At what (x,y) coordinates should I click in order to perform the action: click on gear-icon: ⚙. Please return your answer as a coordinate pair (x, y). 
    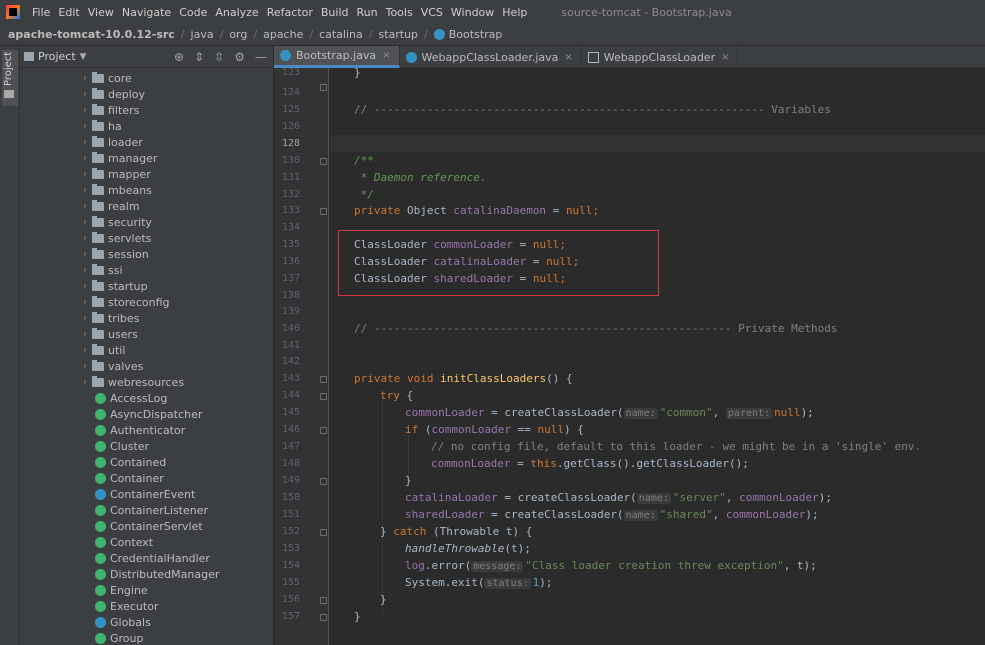
    Looking at the image, I should click on (239, 57).